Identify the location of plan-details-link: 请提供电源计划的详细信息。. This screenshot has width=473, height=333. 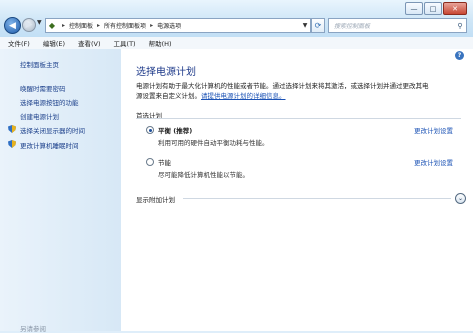
(243, 96).